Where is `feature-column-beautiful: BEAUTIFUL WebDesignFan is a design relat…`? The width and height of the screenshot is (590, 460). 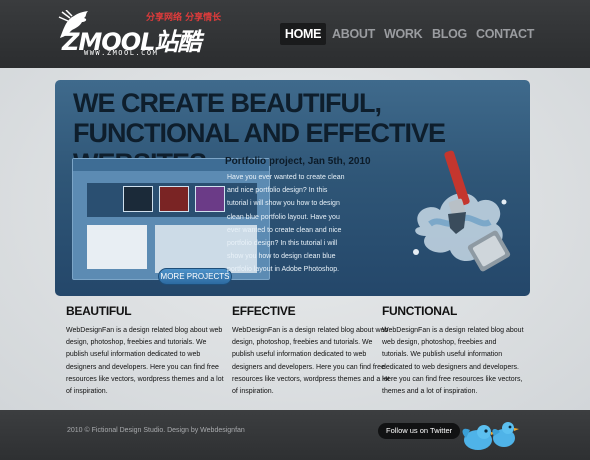
feature-column-beautiful: BEAUTIFUL WebDesignFan is a design relat… is located at coordinates (147, 351).